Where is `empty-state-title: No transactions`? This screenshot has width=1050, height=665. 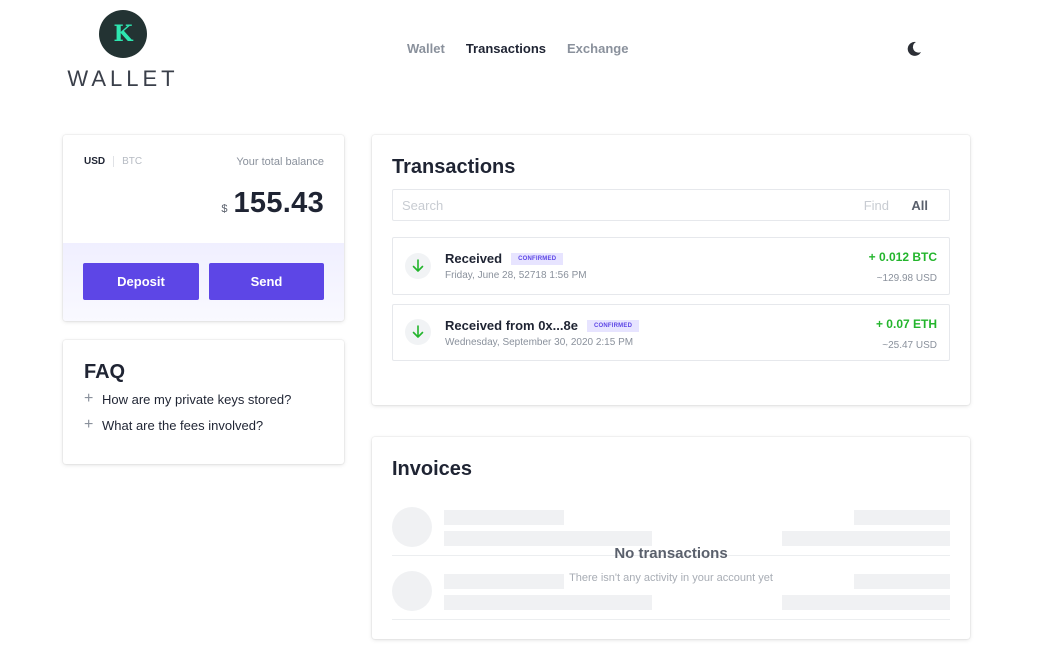 empty-state-title: No transactions is located at coordinates (671, 553).